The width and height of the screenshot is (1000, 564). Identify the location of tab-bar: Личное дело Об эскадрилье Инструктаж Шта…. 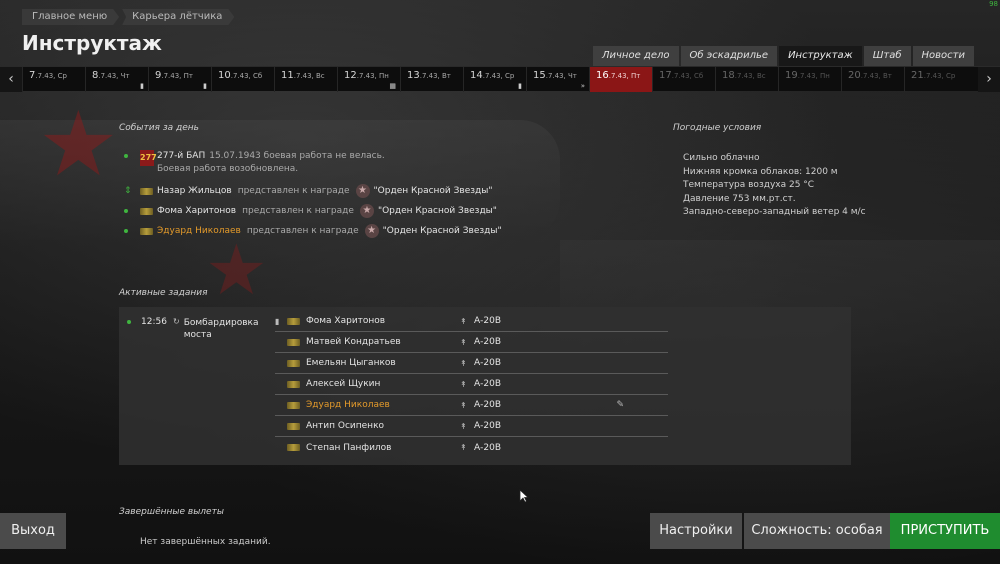
(783, 56).